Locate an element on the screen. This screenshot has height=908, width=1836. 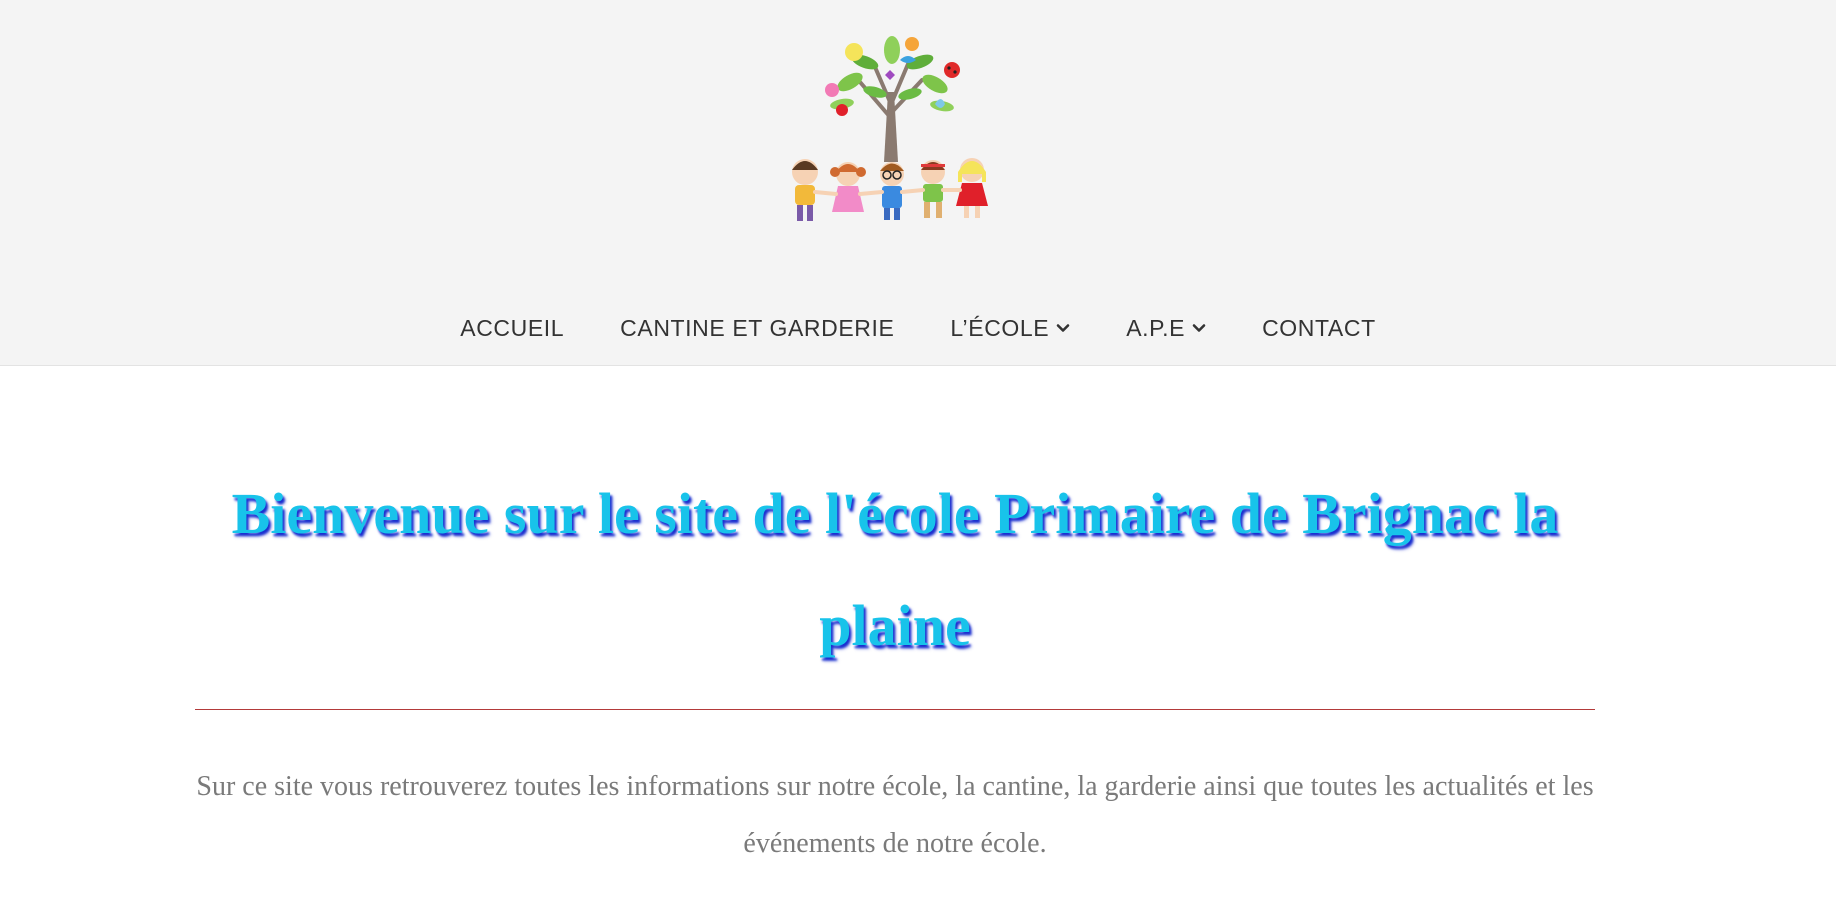
divider is located at coordinates (895, 709).